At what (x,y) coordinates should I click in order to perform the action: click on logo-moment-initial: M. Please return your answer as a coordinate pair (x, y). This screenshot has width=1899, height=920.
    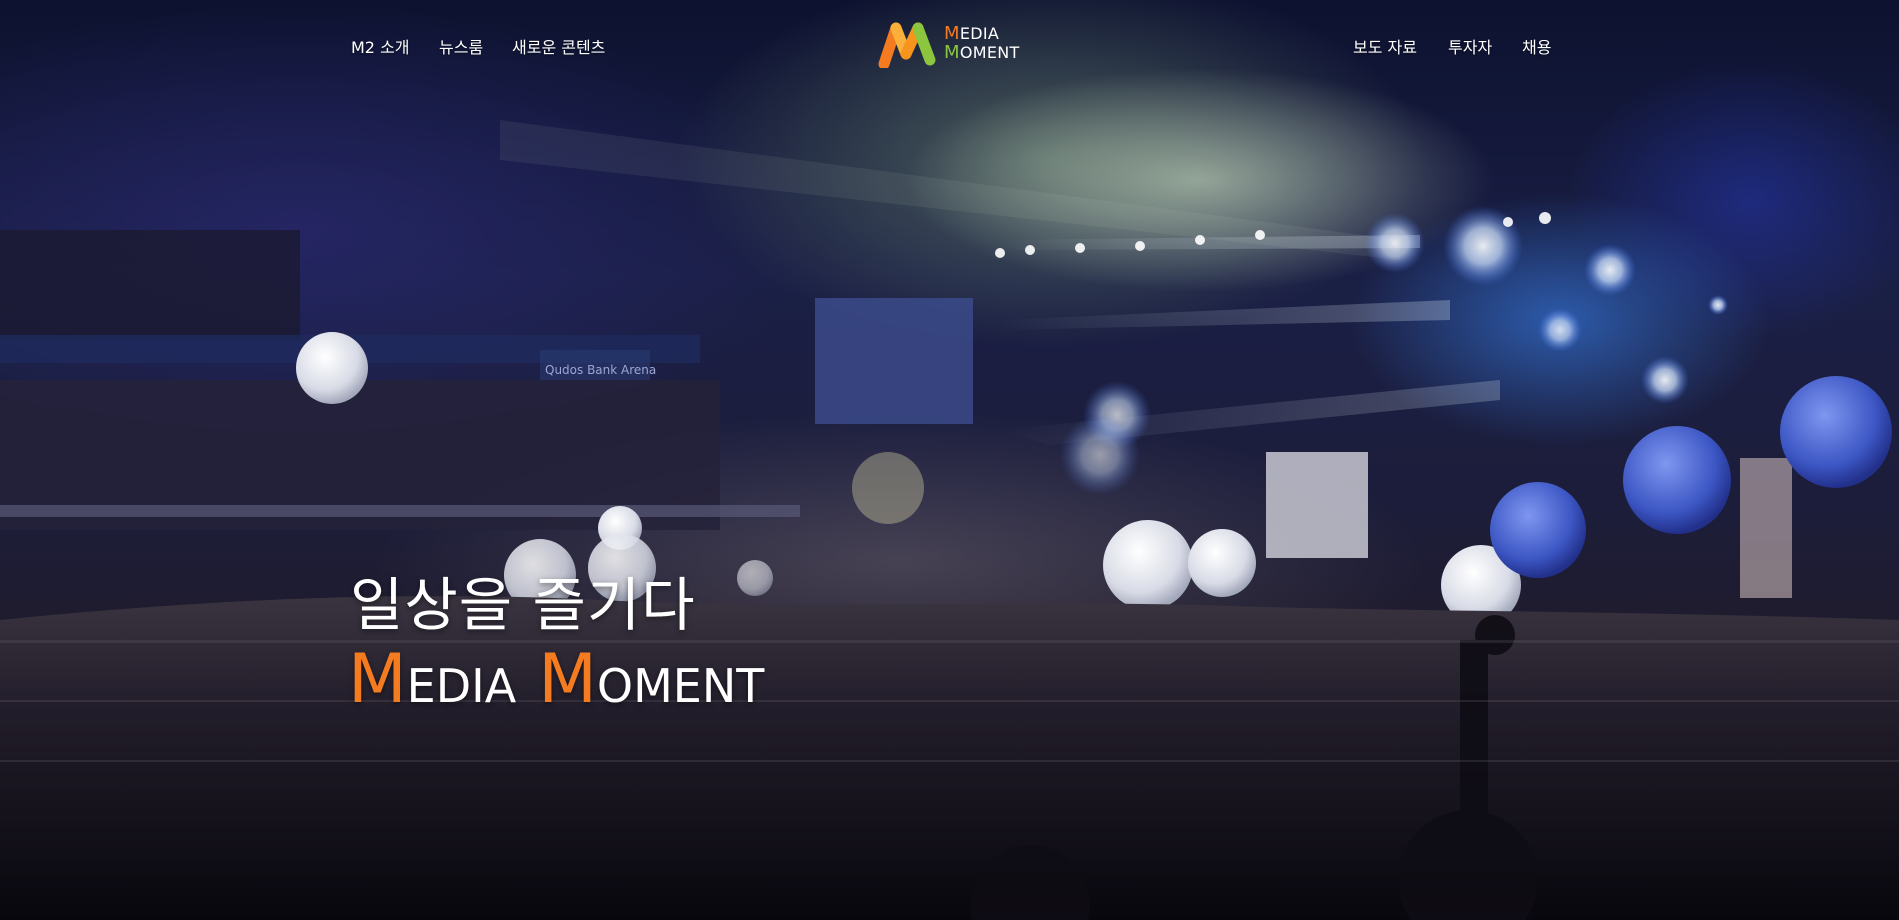
    Looking at the image, I should click on (952, 52).